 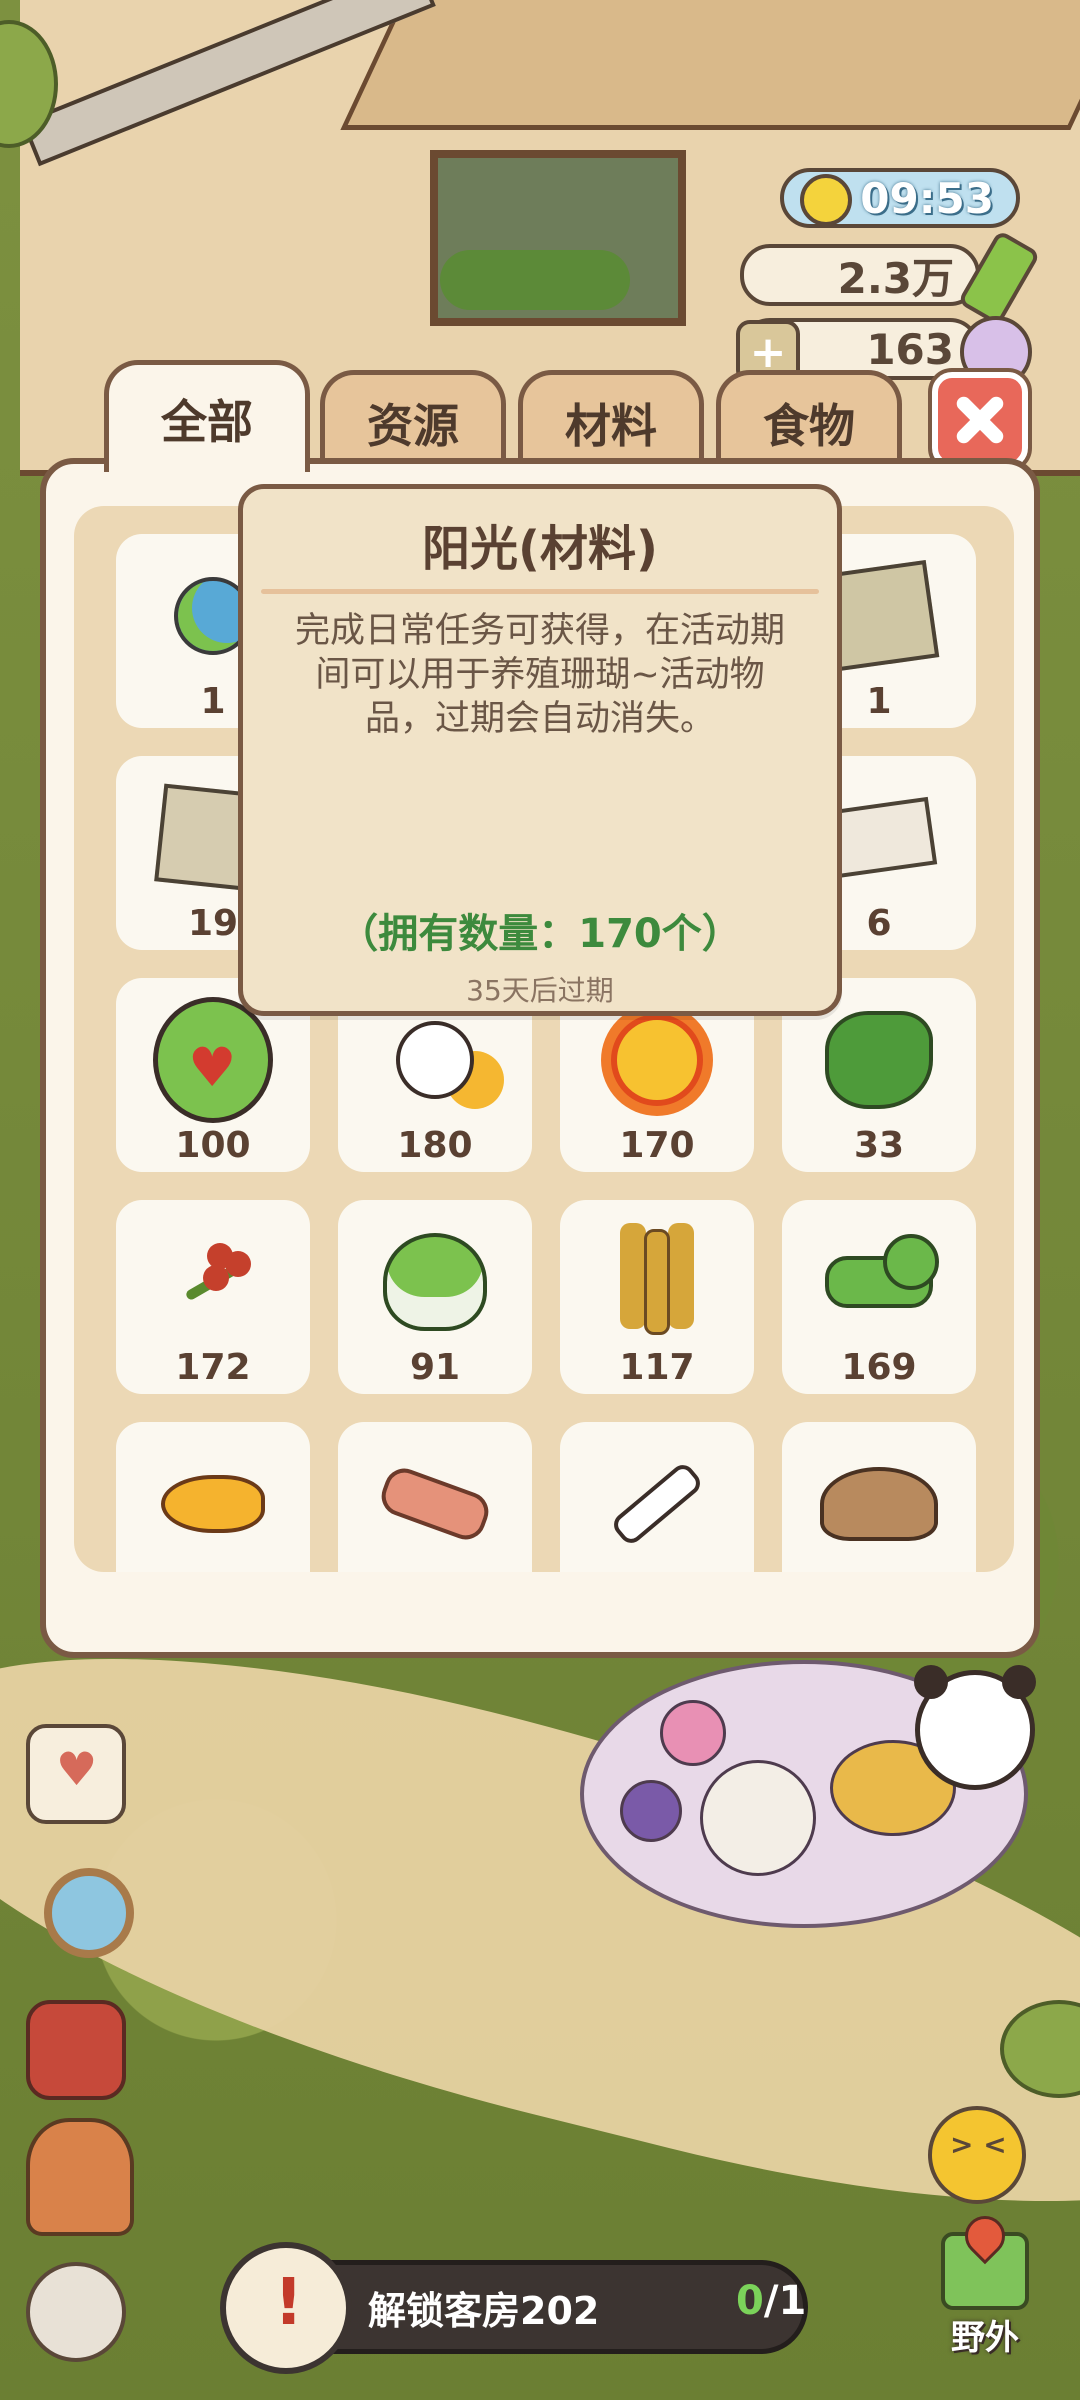 I want to click on item-count: 180, so click(x=435, y=1145).